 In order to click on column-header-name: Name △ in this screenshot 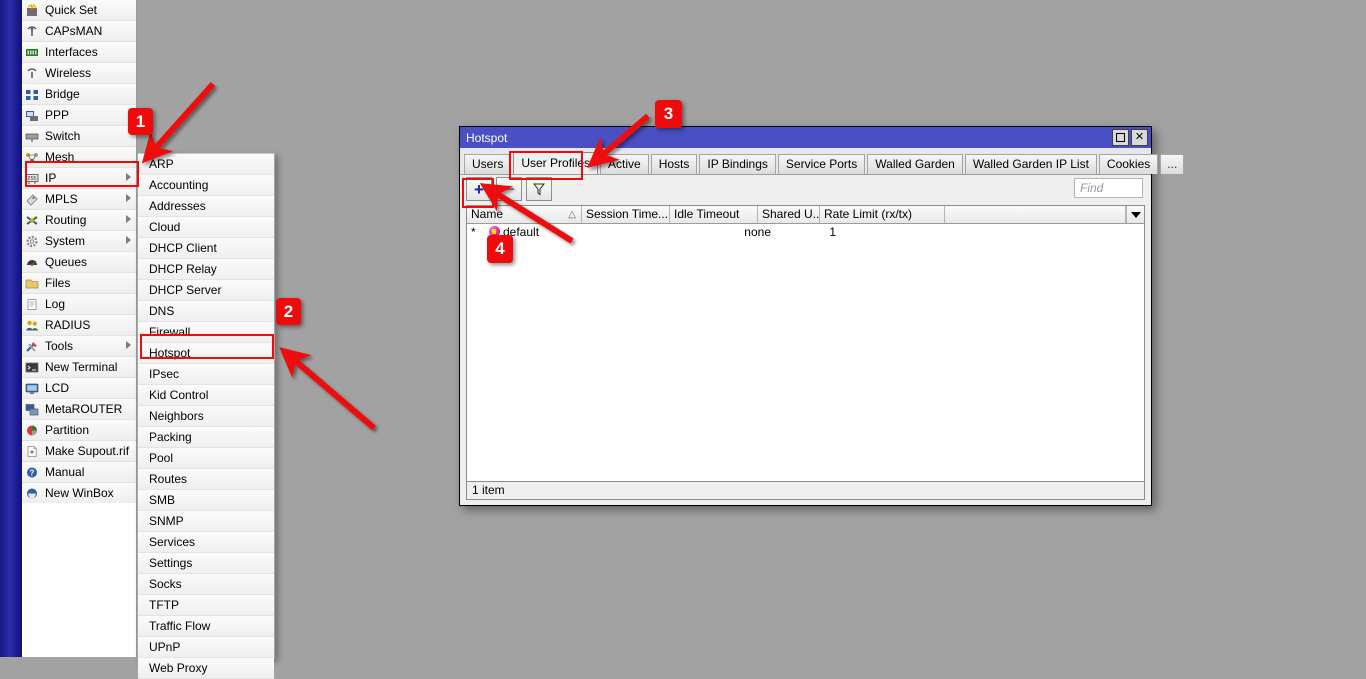, I will do `click(524, 214)`.